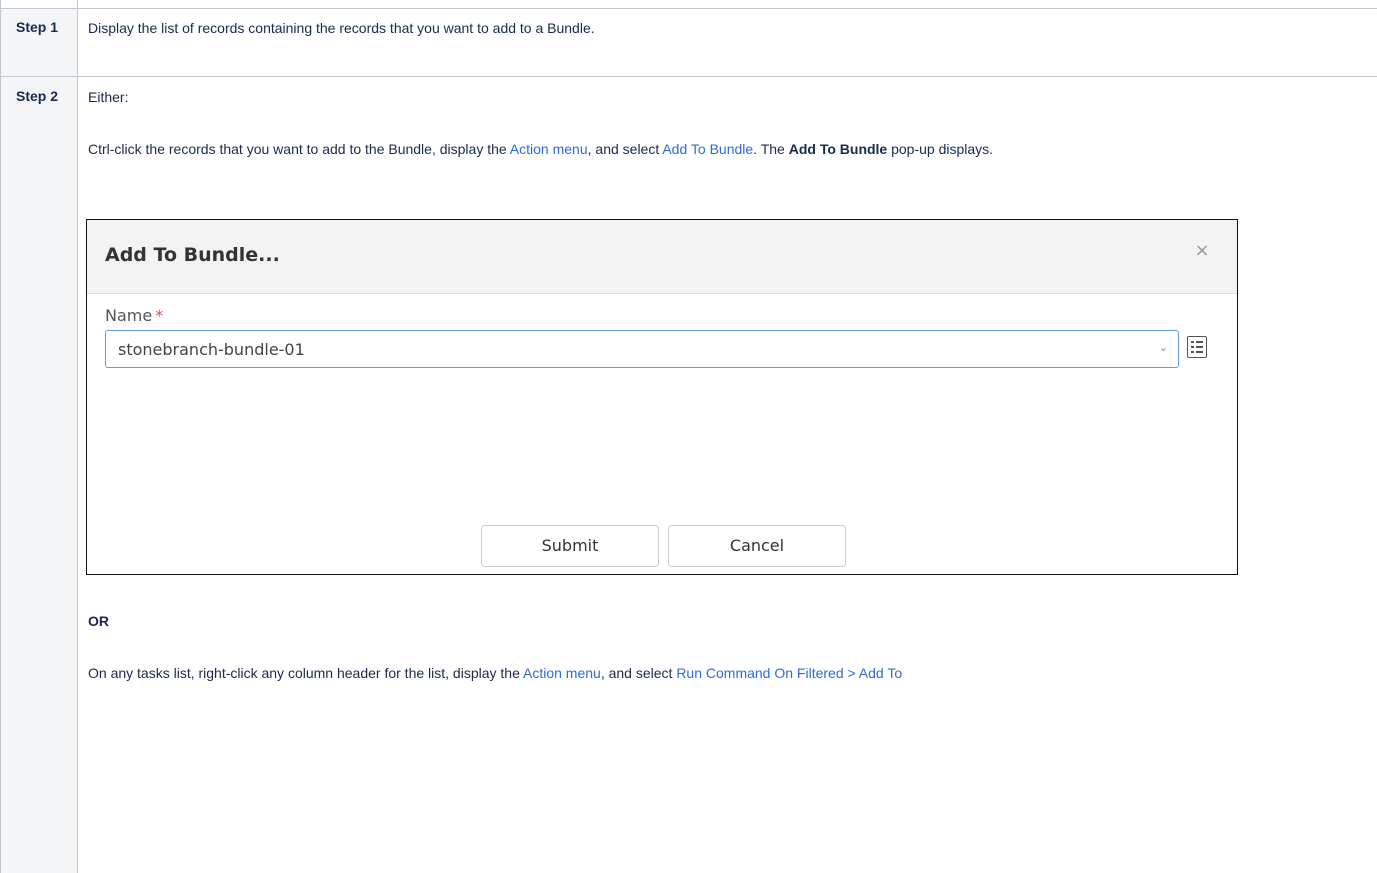 This screenshot has width=1377, height=873. Describe the element at coordinates (108, 97) in the screenshot. I see `step-2-either: Either:` at that location.